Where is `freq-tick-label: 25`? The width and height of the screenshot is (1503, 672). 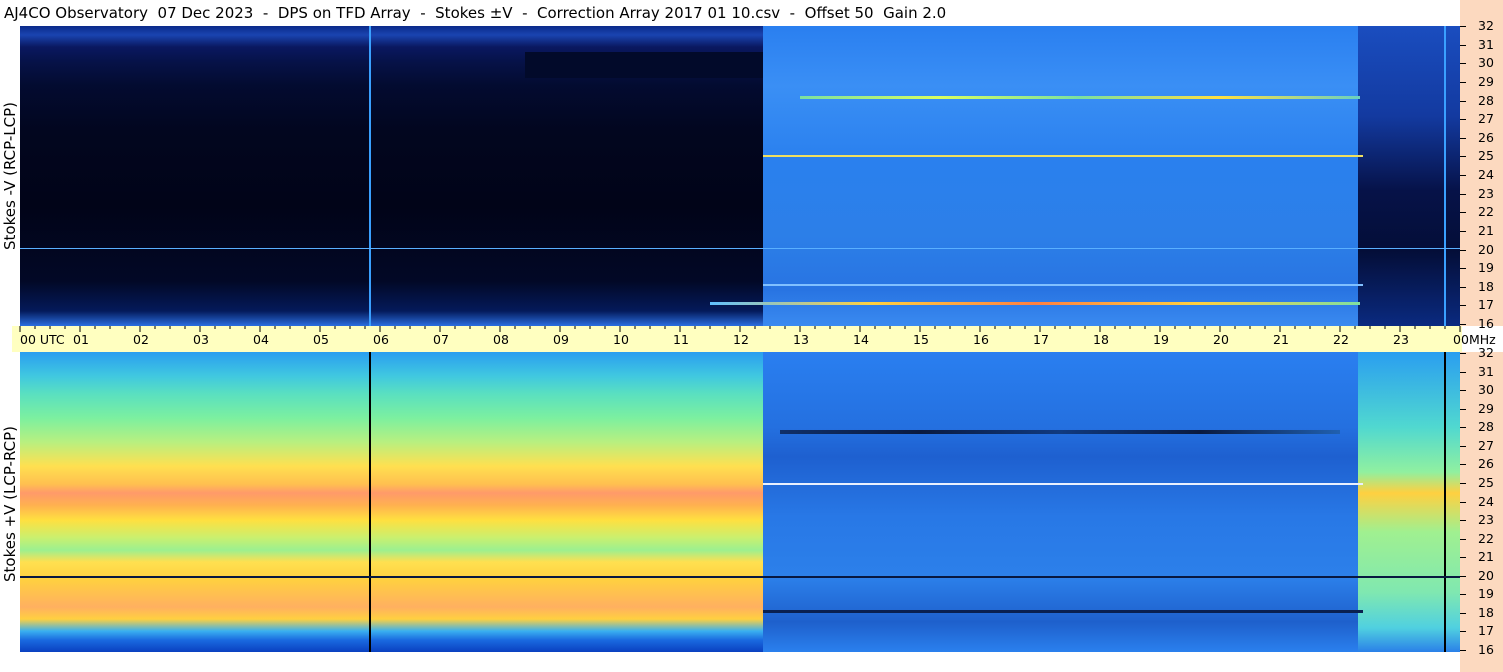
freq-tick-label: 25 is located at coordinates (1486, 482).